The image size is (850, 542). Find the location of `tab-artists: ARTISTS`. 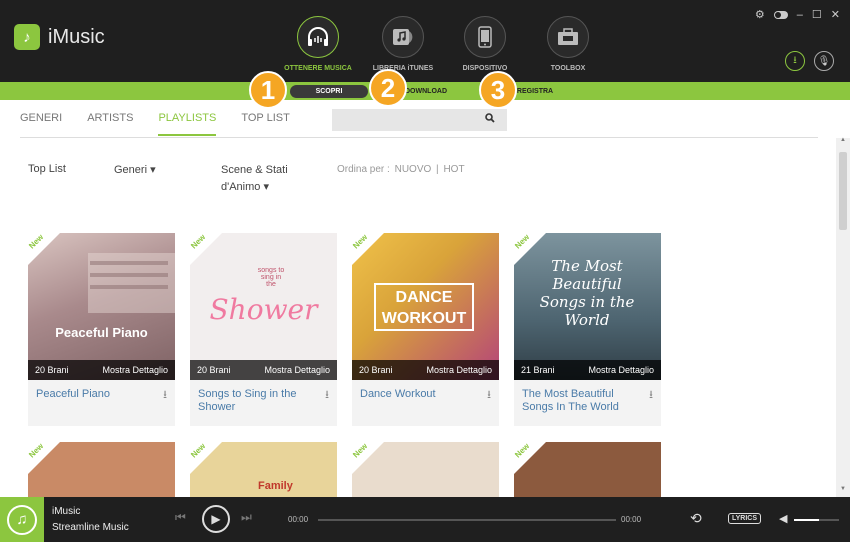

tab-artists: ARTISTS is located at coordinates (110, 124).